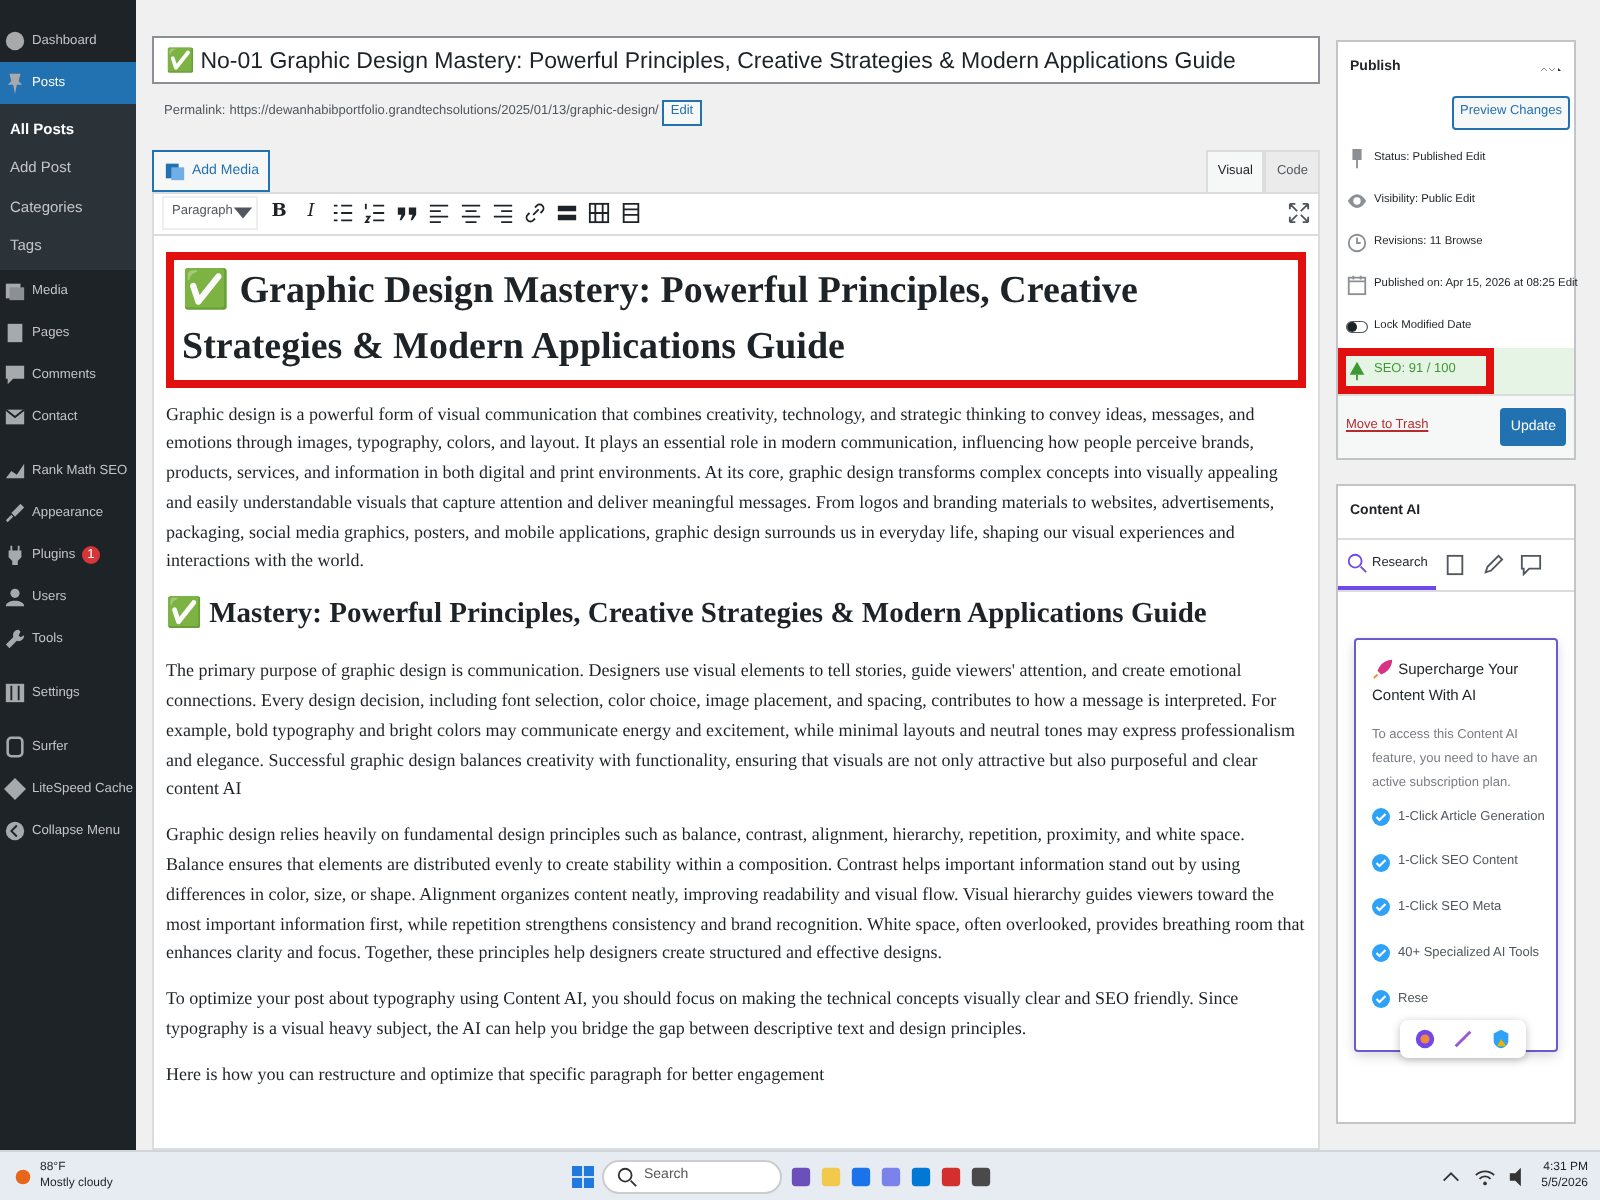 The height and width of the screenshot is (1200, 1600). What do you see at coordinates (736, 319) in the screenshot?
I see `heading: ✅ Graphic Design Mastery: Powerful Principles, Creative Strategies & Modern Applications Guide` at bounding box center [736, 319].